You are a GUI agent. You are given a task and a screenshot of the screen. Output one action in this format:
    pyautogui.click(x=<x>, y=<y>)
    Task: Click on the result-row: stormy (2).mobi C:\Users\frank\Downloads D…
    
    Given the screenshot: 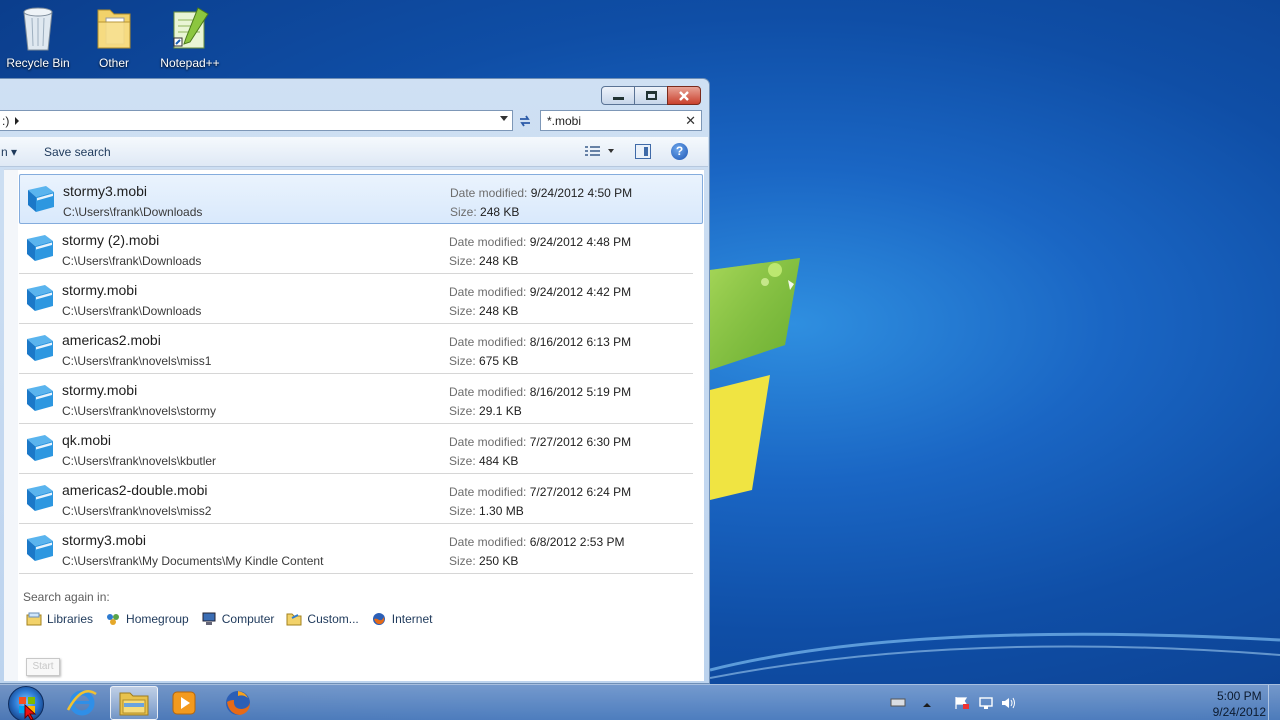 What is the action you would take?
    pyautogui.click(x=356, y=249)
    